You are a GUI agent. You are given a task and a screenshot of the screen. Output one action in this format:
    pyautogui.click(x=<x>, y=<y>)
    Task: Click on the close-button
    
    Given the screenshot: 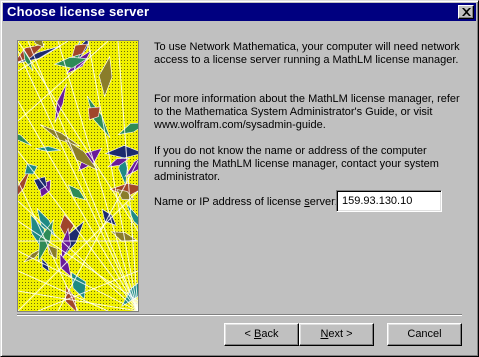 What is the action you would take?
    pyautogui.click(x=466, y=12)
    